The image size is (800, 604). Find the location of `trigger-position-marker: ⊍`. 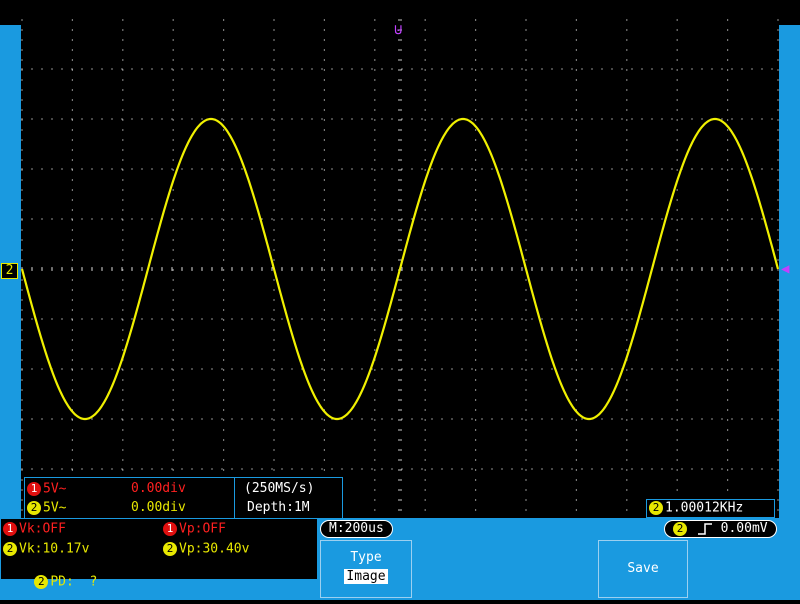

trigger-position-marker: ⊍ is located at coordinates (398, 30).